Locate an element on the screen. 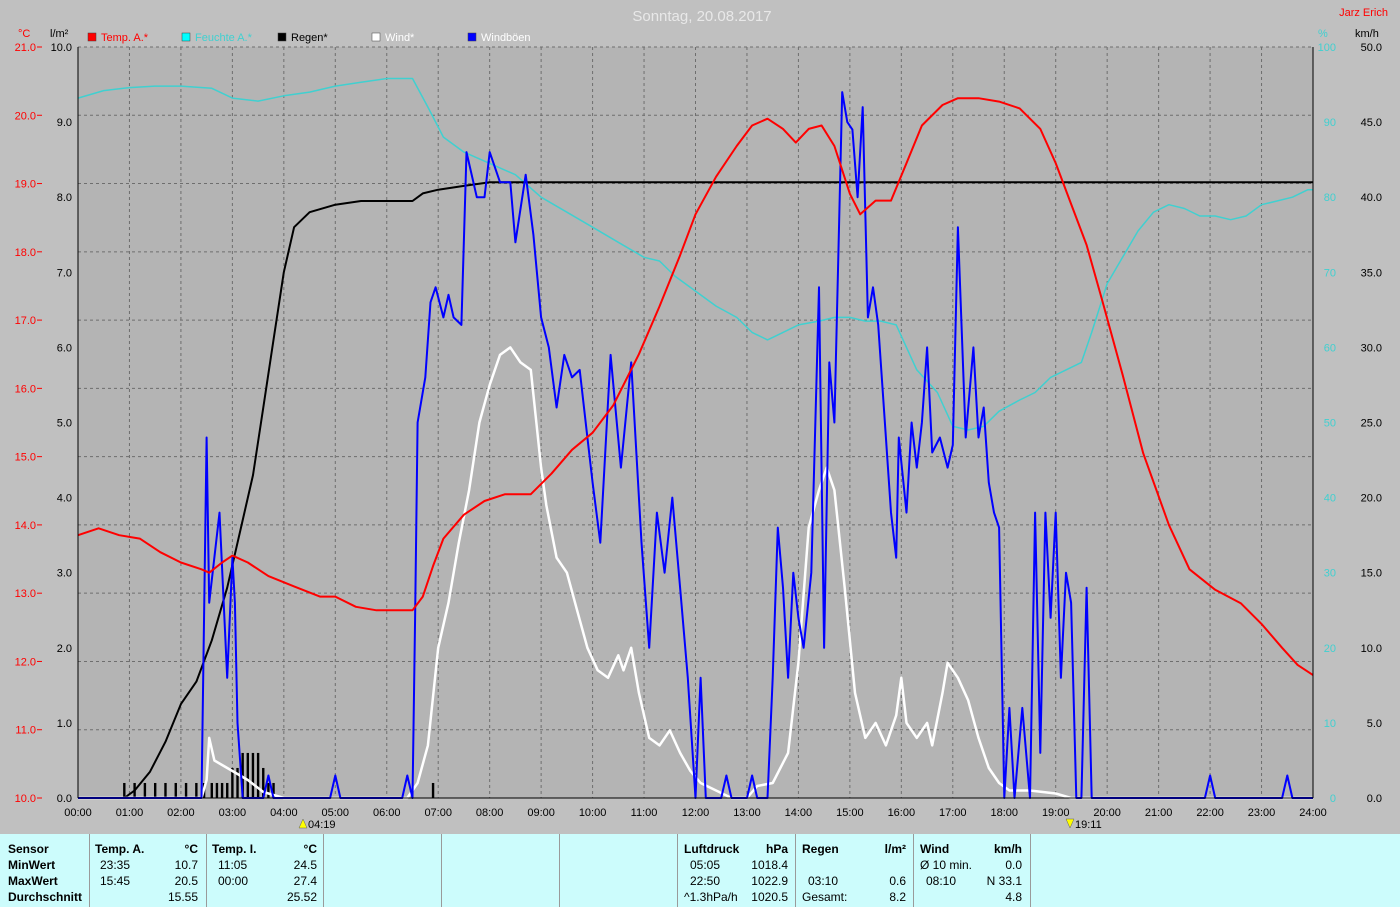 The width and height of the screenshot is (1400, 907). x-tick-label: 20:00 is located at coordinates (1107, 813).